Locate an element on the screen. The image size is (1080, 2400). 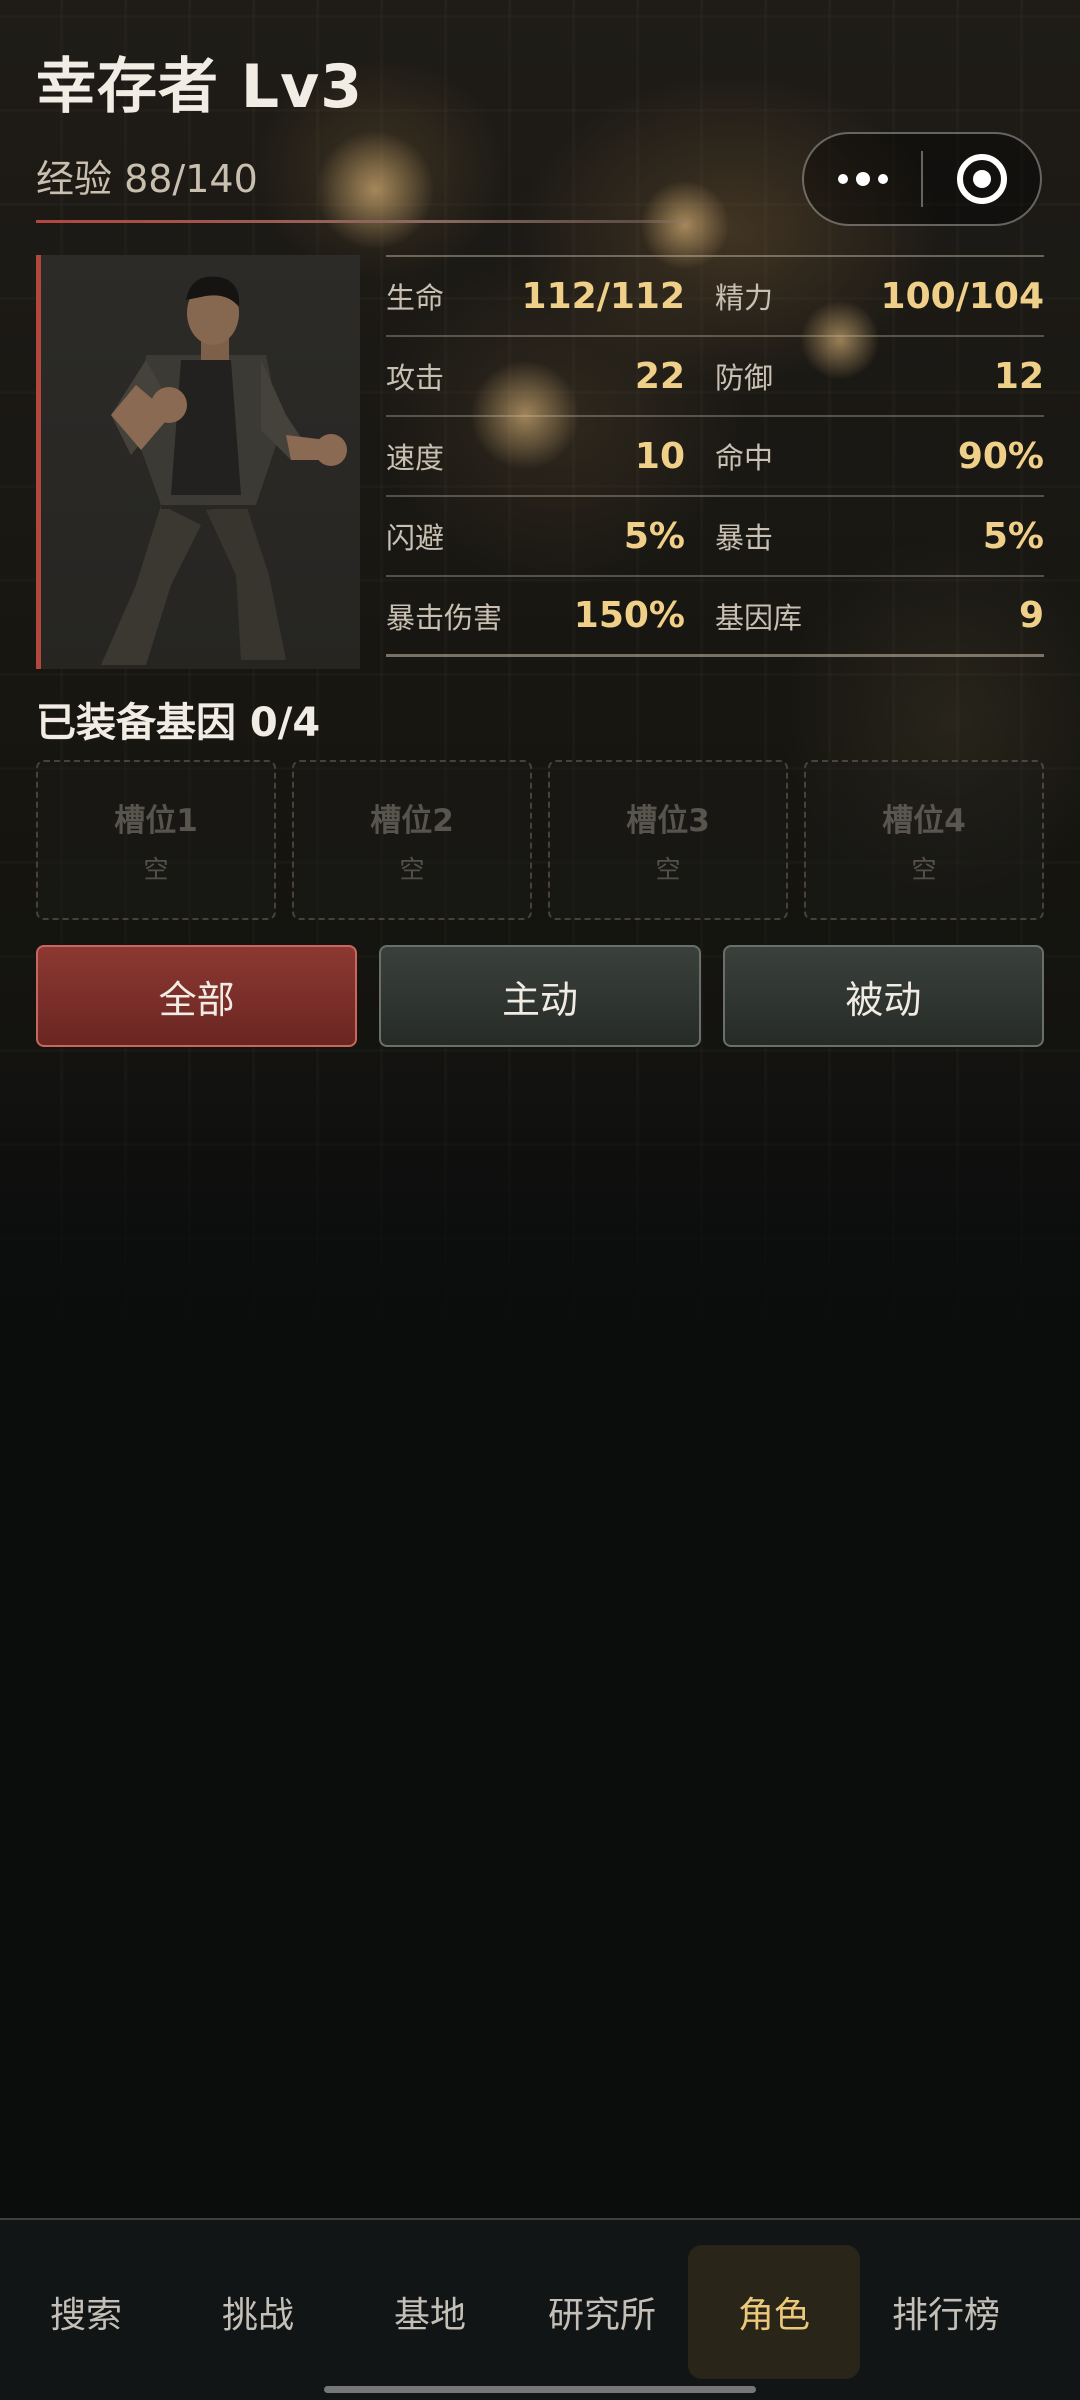
nav-item-leaderboard: 排行榜 is located at coordinates (946, 2312).